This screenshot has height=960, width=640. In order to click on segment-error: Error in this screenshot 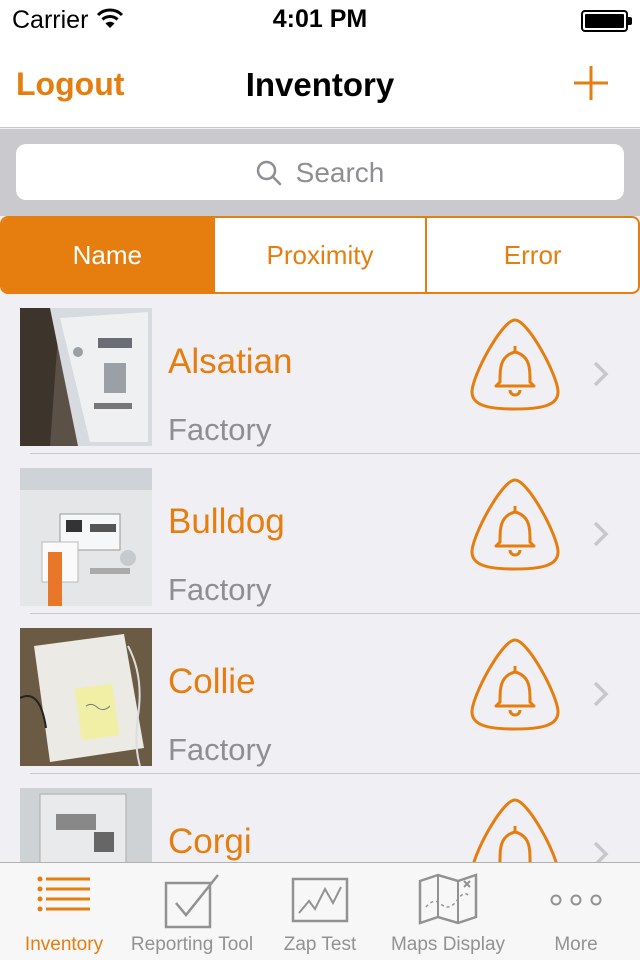, I will do `click(531, 255)`.